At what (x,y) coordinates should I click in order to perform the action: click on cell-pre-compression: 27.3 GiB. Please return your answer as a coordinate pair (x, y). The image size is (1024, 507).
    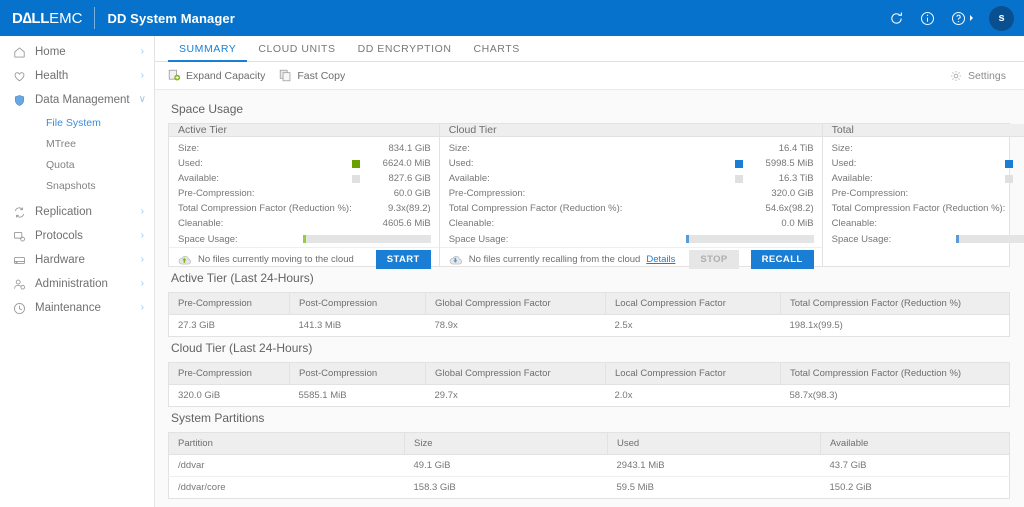
    Looking at the image, I should click on (196, 325).